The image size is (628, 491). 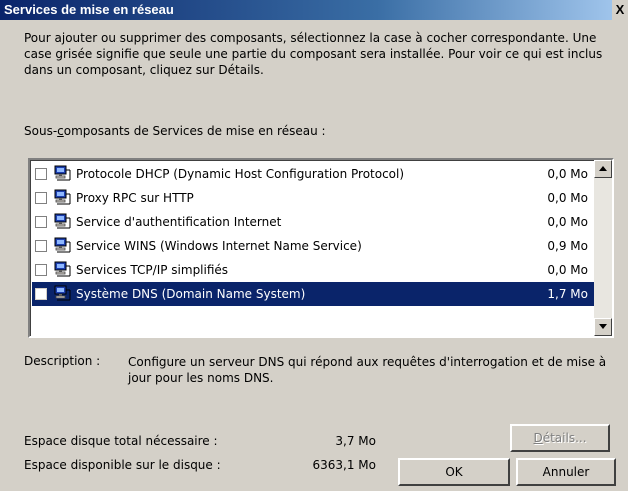 What do you see at coordinates (191, 294) in the screenshot?
I see `component-label: Système DNS (Domain Name System)` at bounding box center [191, 294].